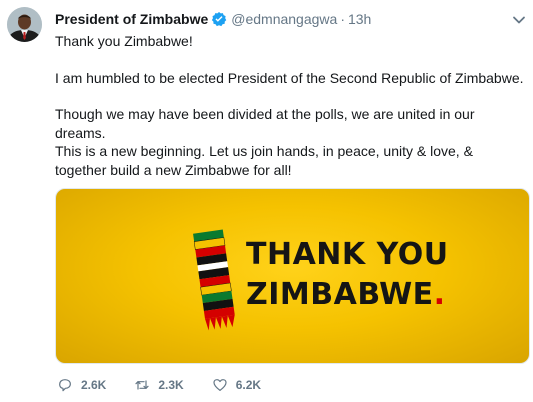 This screenshot has width=533, height=402. Describe the element at coordinates (214, 280) in the screenshot. I see `zimbabwe-scarf-graphic` at that location.